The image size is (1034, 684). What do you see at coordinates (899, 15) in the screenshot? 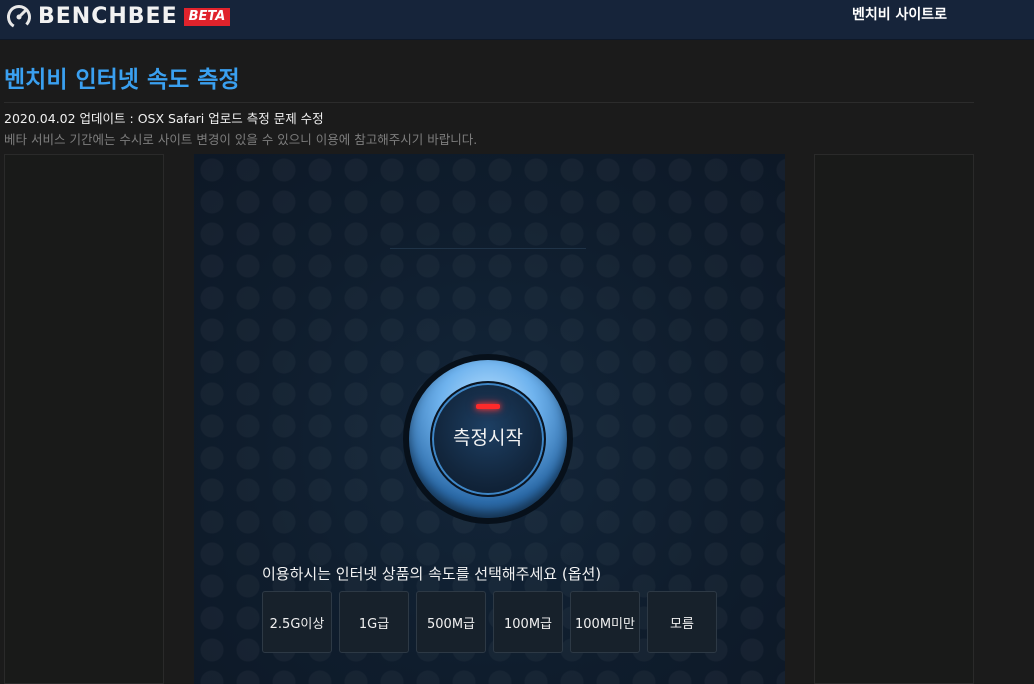
I see `site-link: 벤치비 사이트로` at bounding box center [899, 15].